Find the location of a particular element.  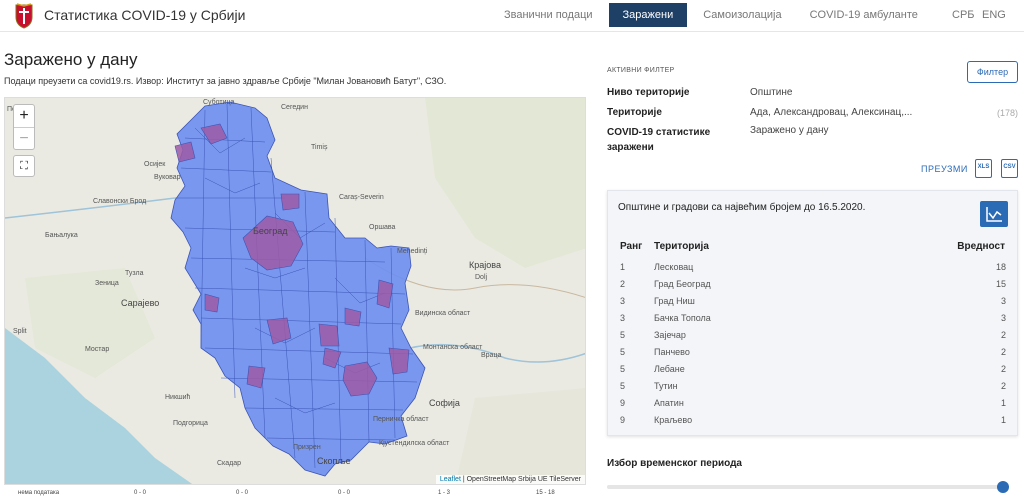

territory-cell: Град Београд is located at coordinates (682, 284).